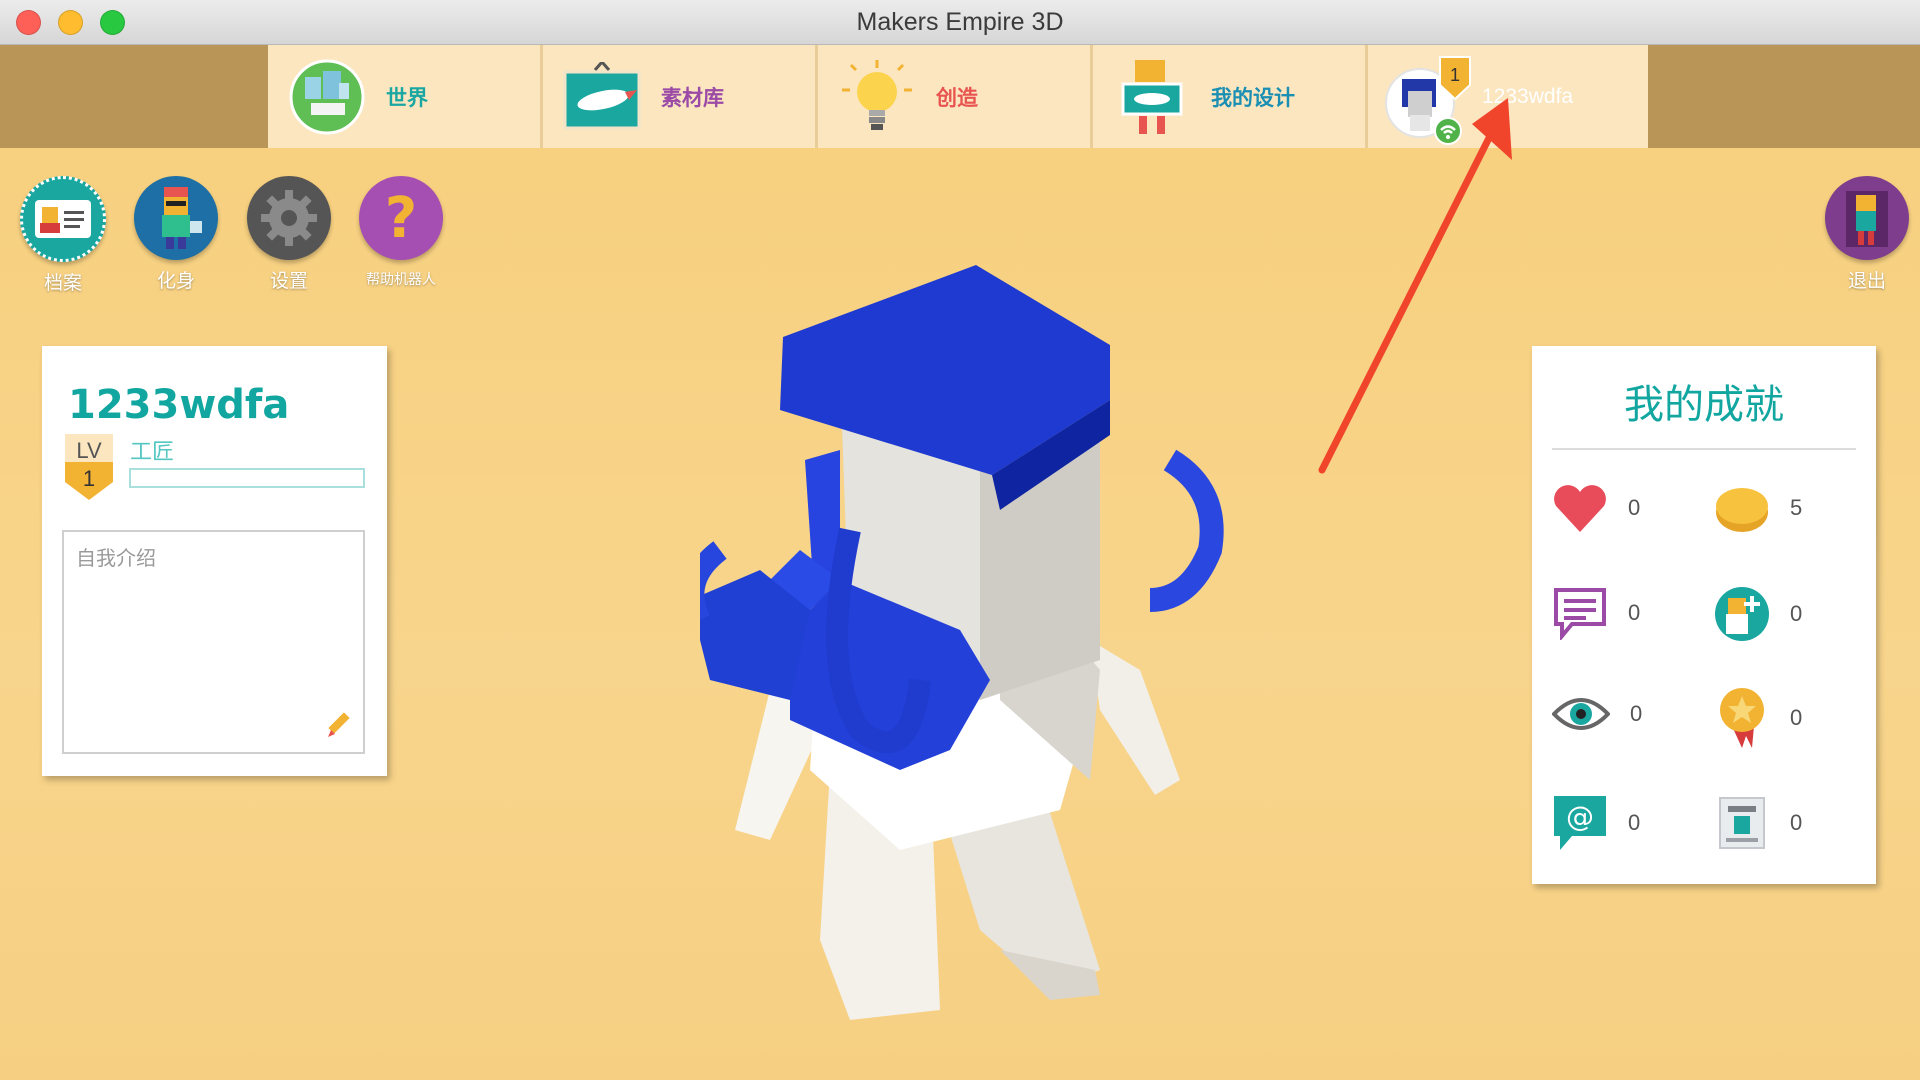 The width and height of the screenshot is (1920, 1080). I want to click on level-badge: LV 1, so click(89, 467).